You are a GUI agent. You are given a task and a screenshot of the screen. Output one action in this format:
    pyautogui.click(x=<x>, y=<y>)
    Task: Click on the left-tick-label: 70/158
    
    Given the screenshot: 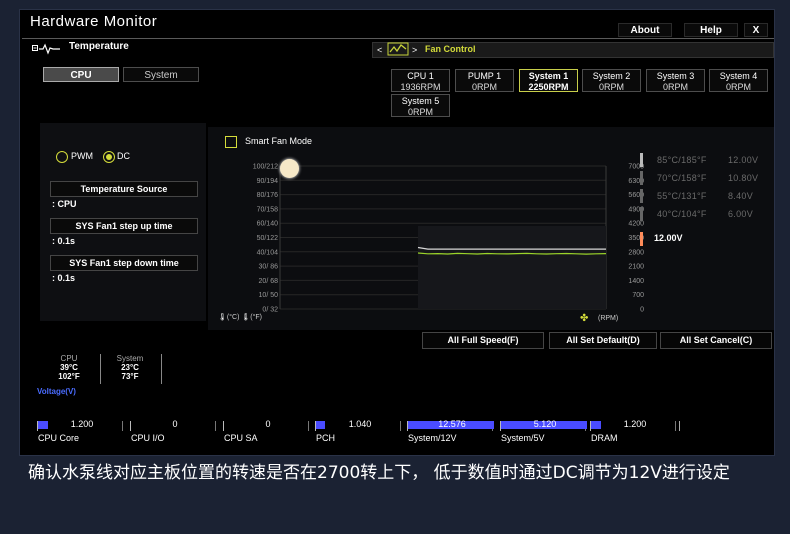 What is the action you would take?
    pyautogui.click(x=268, y=209)
    